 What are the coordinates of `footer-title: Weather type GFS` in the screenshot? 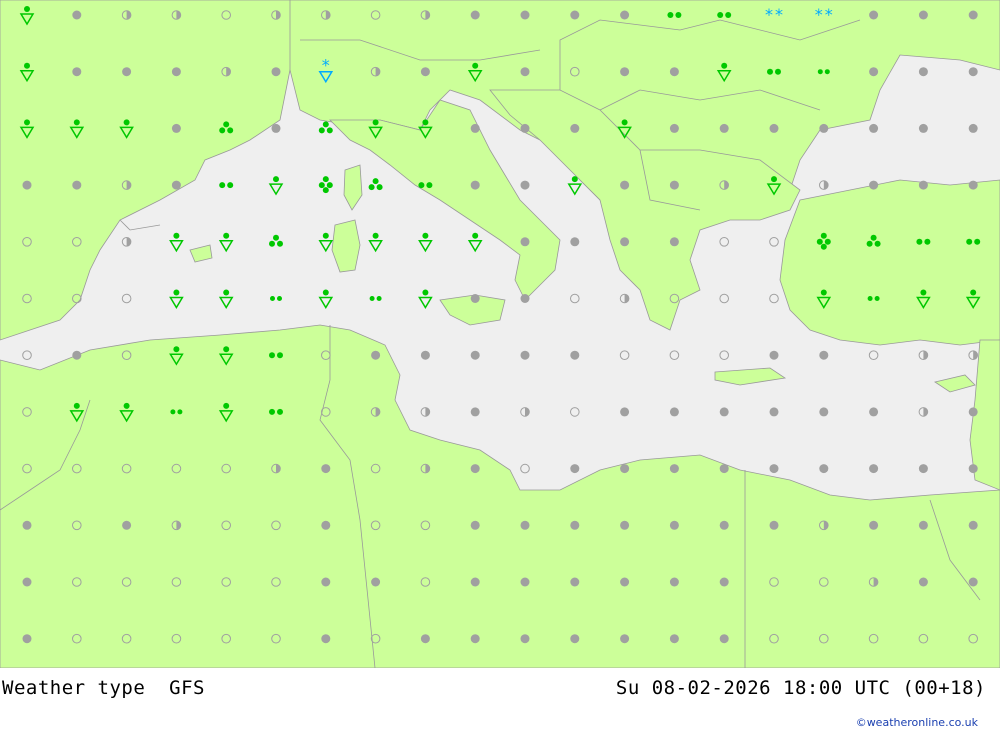 It's located at (103, 688).